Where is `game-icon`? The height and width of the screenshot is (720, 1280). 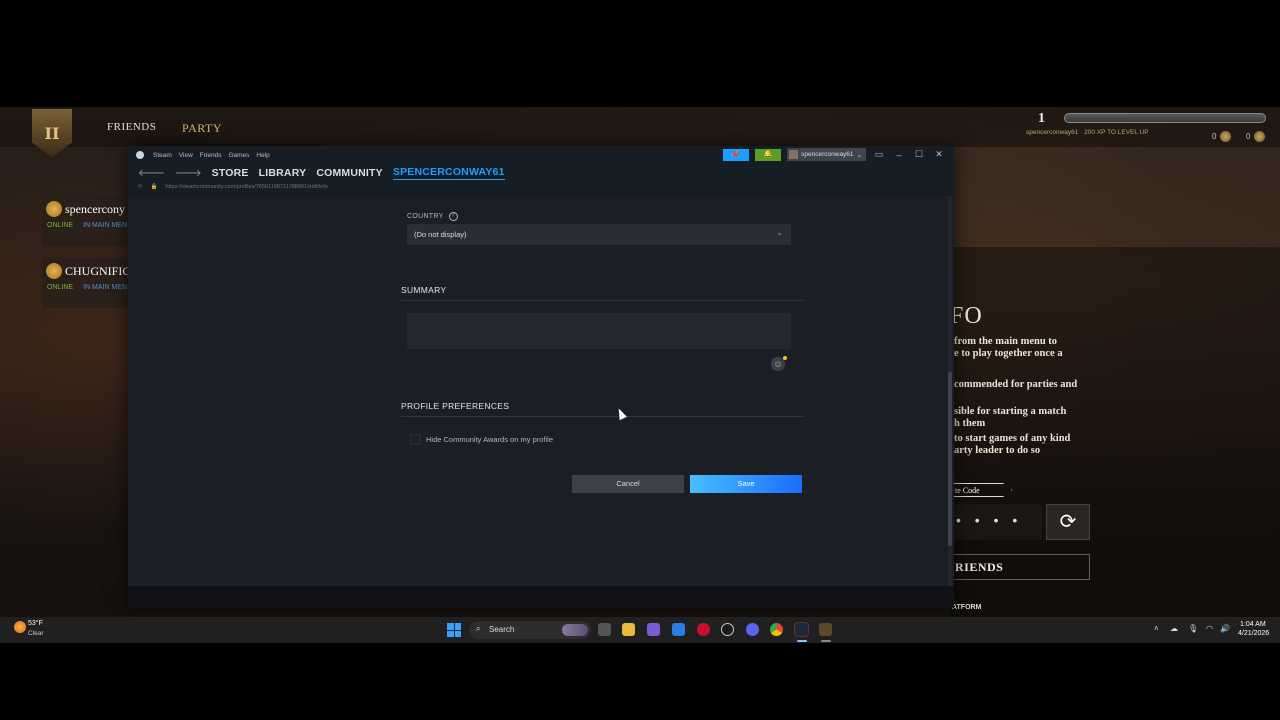 game-icon is located at coordinates (825, 629).